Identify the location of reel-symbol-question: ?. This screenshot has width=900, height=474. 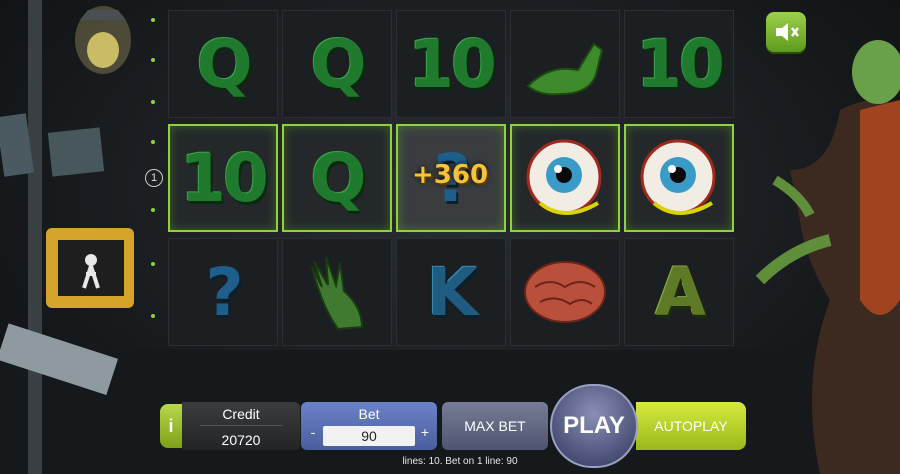
(223, 292).